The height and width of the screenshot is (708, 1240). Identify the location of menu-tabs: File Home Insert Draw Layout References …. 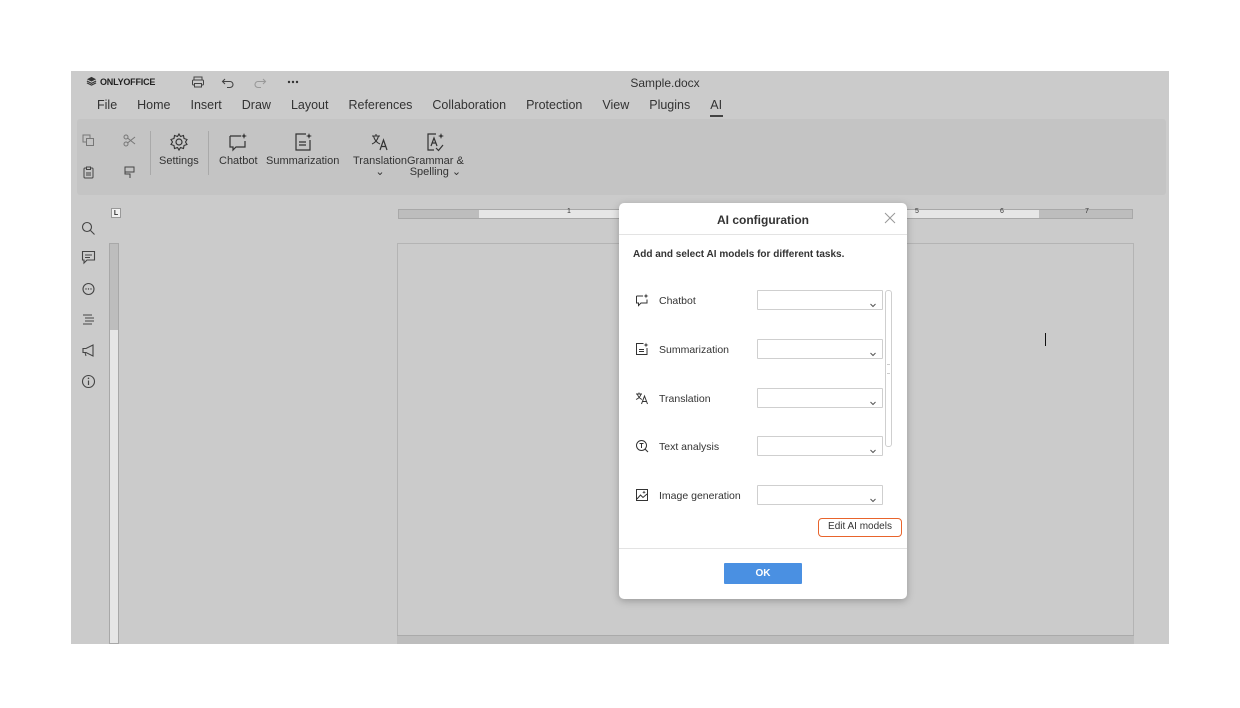
(409, 107).